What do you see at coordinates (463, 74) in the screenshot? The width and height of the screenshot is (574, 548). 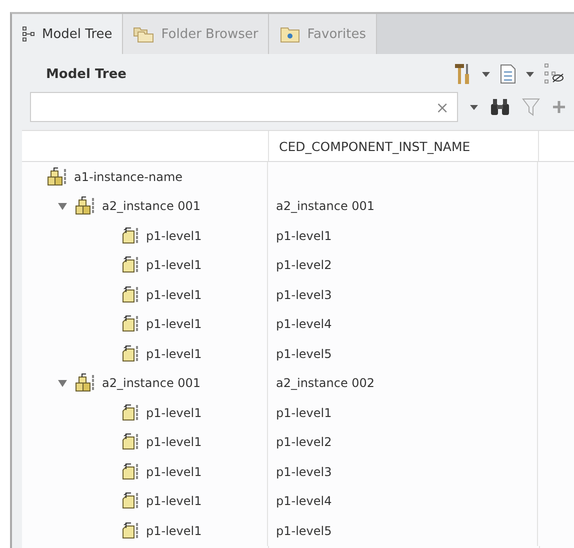 I see `hammer-screwdriver-icon` at bounding box center [463, 74].